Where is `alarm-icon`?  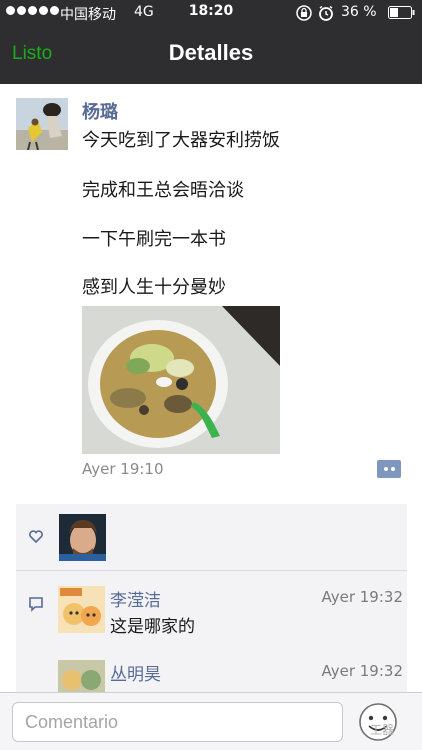
alarm-icon is located at coordinates (326, 13).